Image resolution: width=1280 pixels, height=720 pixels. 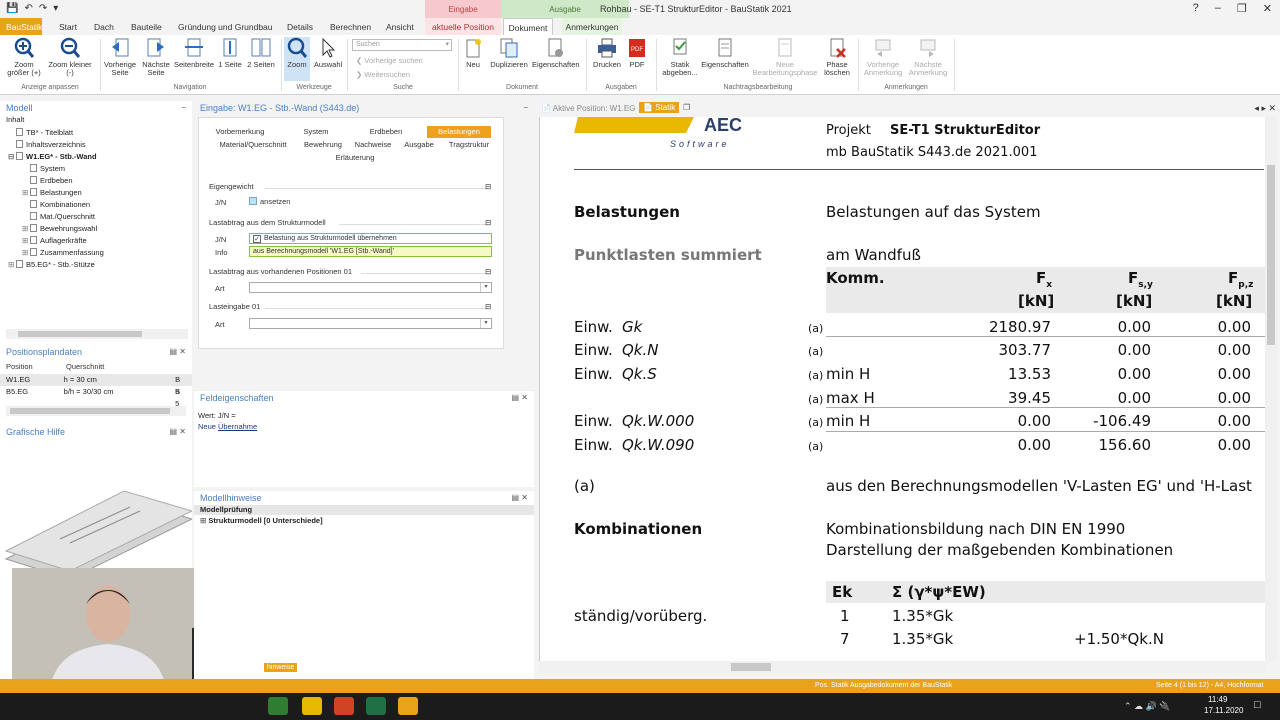 What do you see at coordinates (96, 385) in the screenshot?
I see `table-row: W1.EG h = 30 cm B 5` at bounding box center [96, 385].